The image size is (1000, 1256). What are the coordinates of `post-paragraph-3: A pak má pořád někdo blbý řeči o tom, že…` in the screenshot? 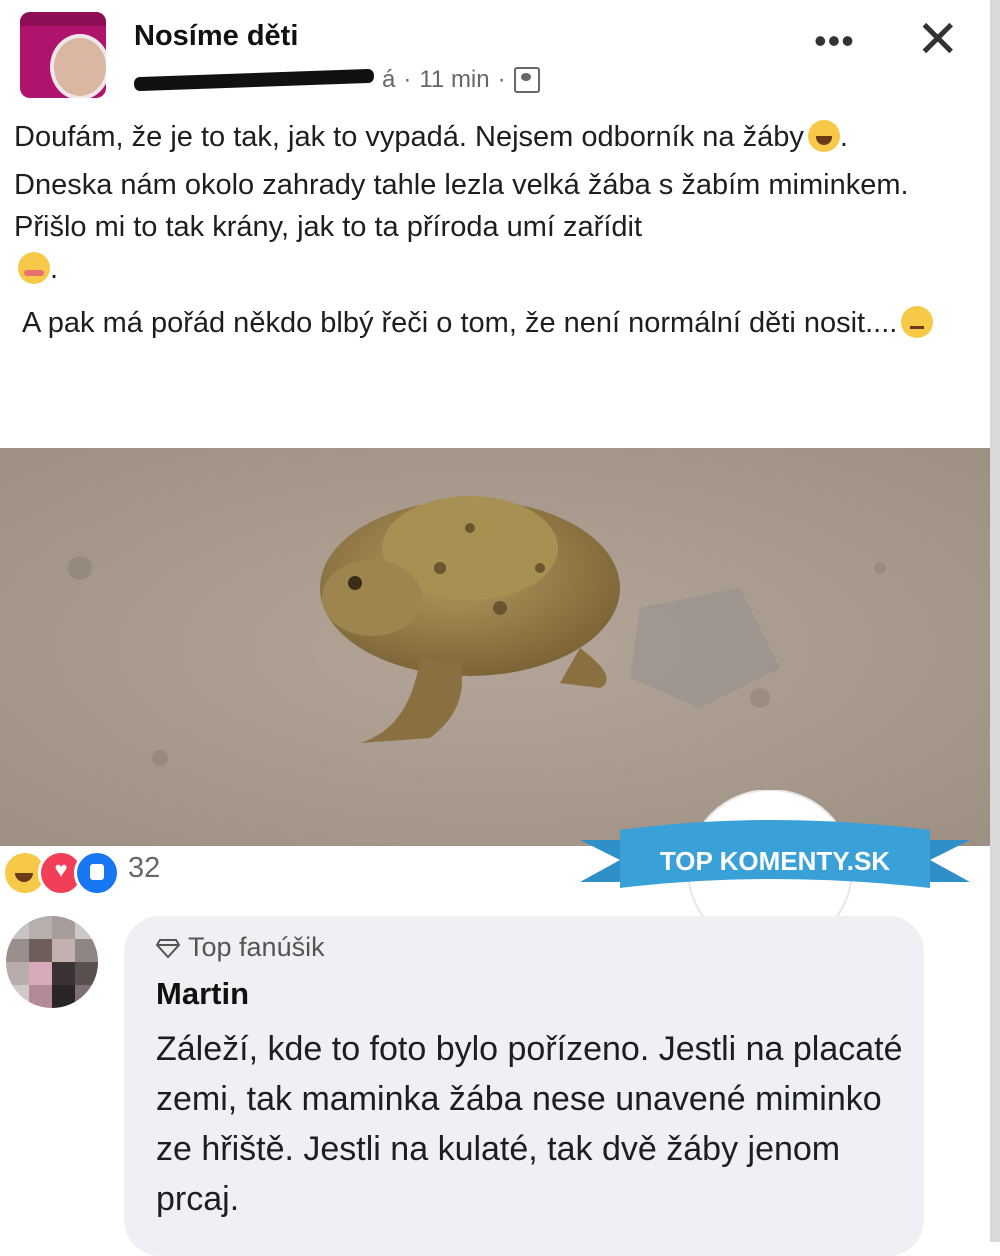 It's located at (499, 323).